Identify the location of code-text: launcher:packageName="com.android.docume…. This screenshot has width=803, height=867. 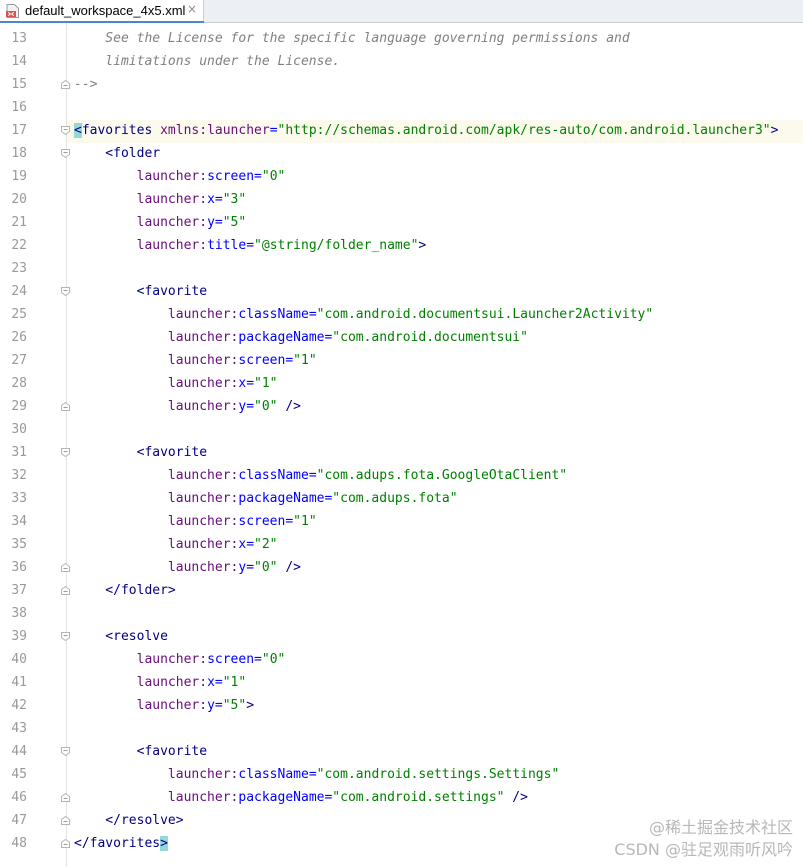
(301, 337).